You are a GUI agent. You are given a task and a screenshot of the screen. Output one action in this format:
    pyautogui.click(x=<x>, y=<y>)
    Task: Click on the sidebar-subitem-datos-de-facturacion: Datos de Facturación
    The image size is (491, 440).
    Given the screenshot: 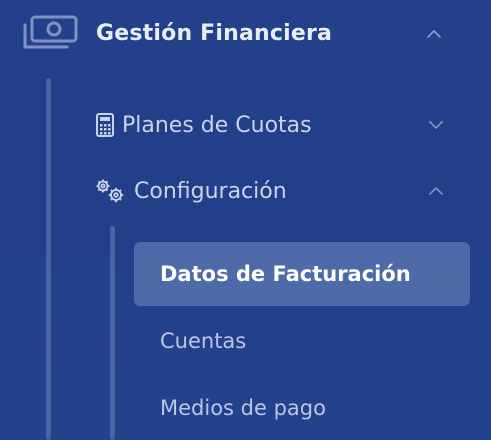 What is the action you would take?
    pyautogui.click(x=302, y=274)
    